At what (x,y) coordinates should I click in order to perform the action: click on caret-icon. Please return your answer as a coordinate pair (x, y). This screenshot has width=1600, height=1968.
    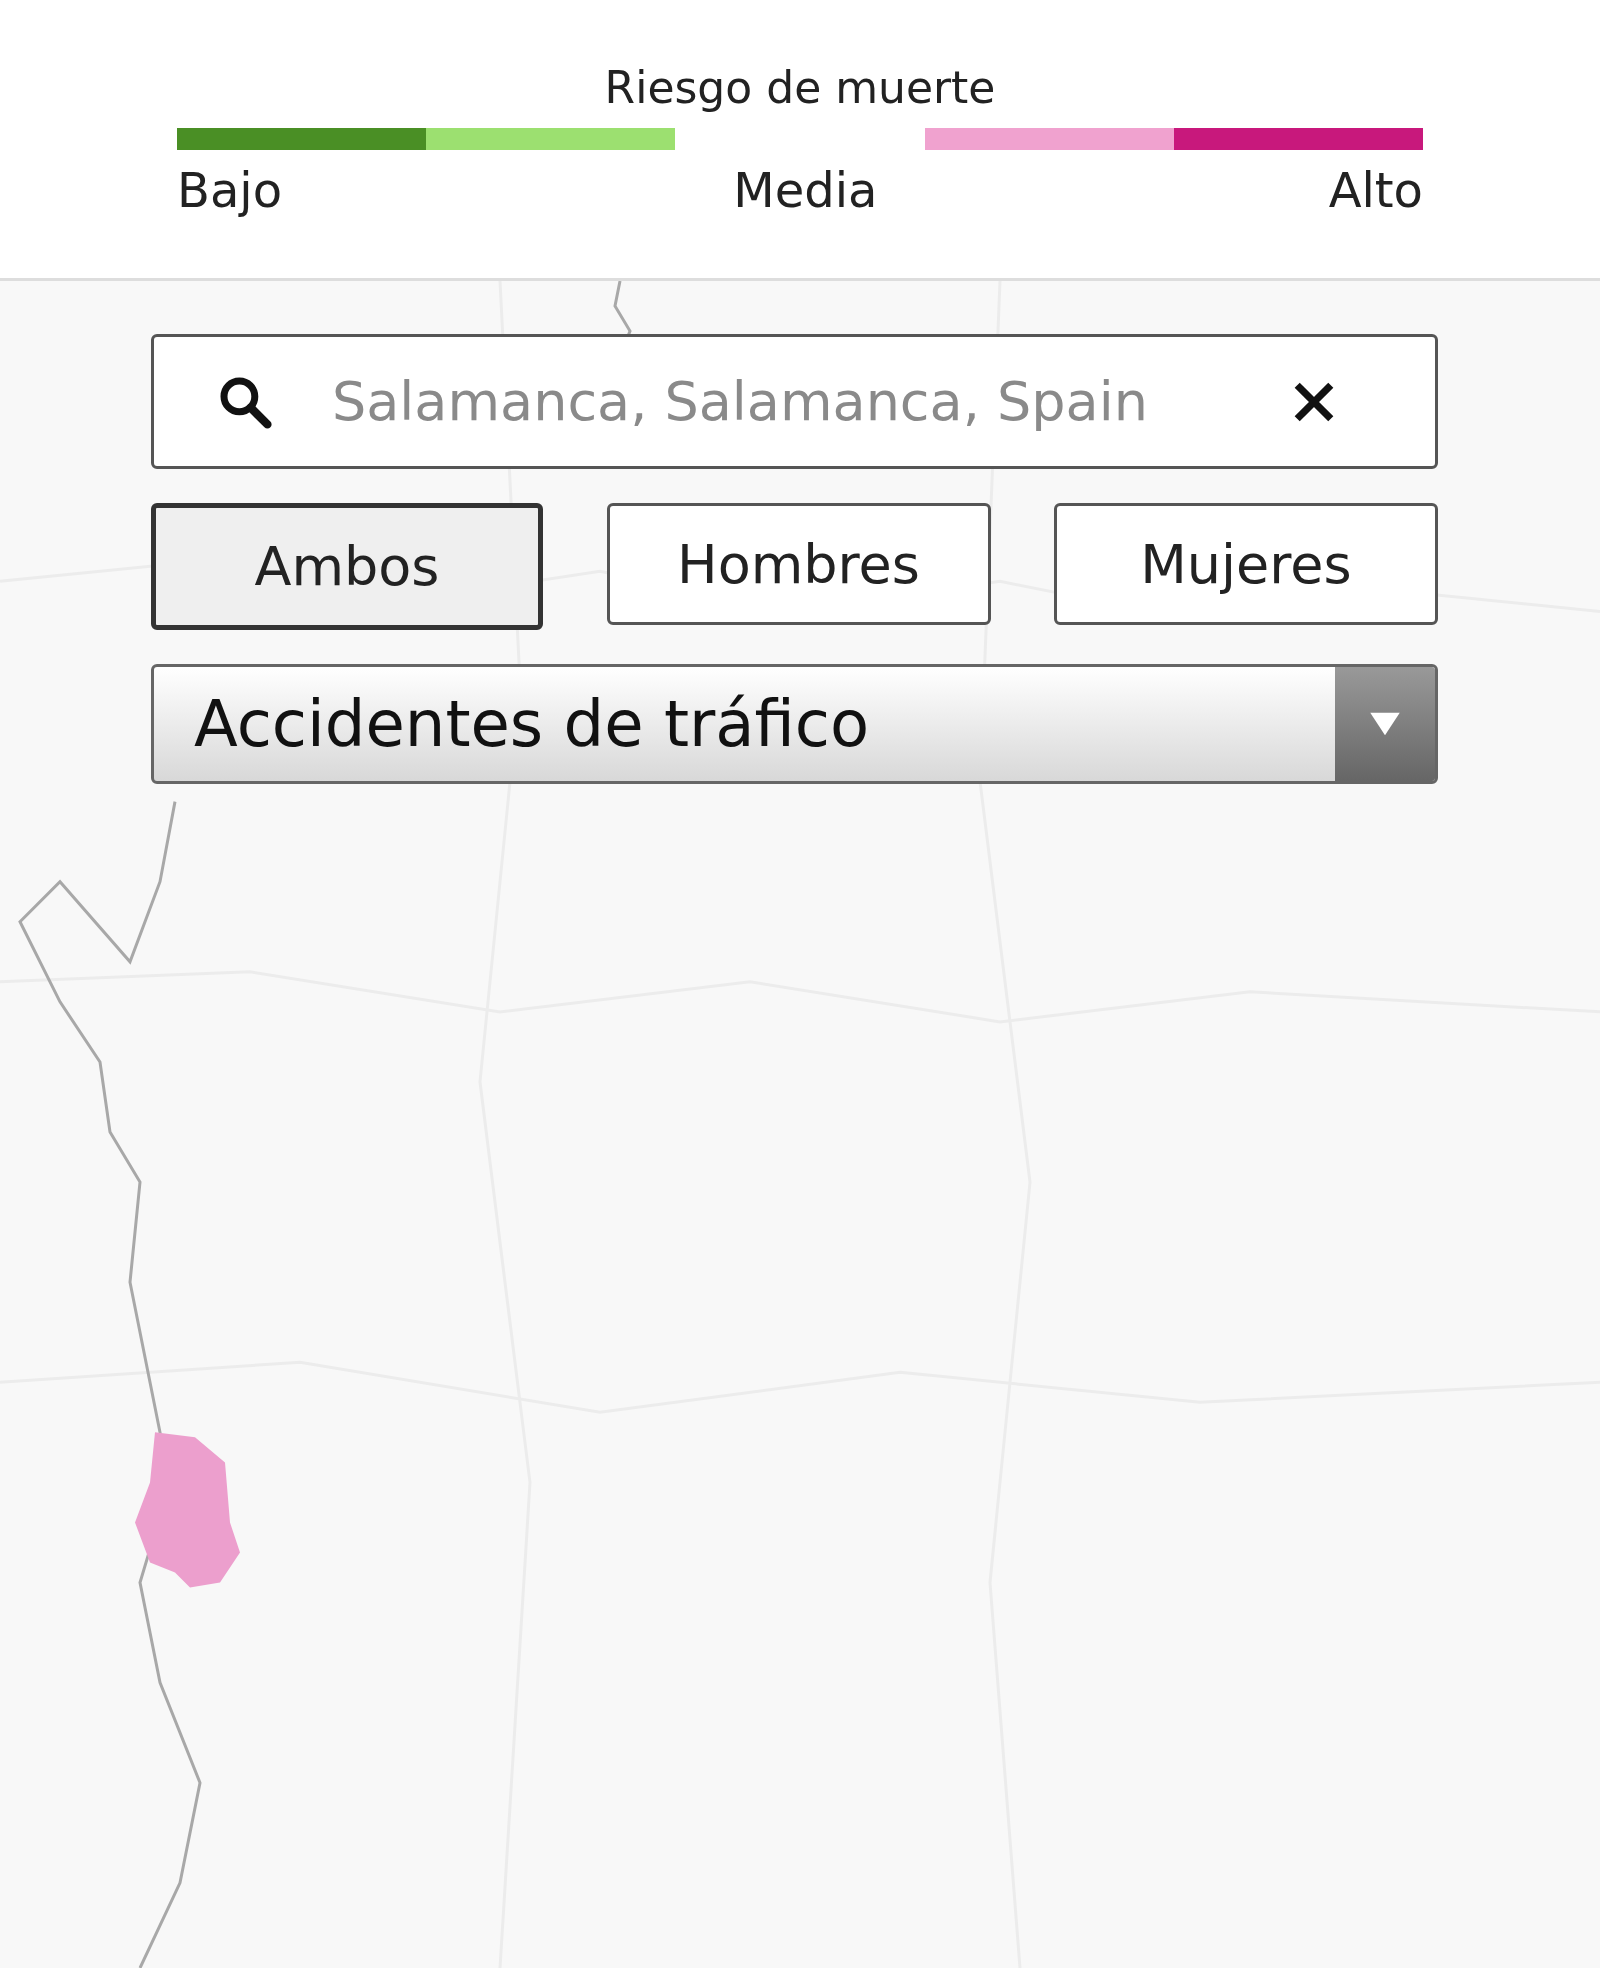
    Looking at the image, I should click on (1385, 724).